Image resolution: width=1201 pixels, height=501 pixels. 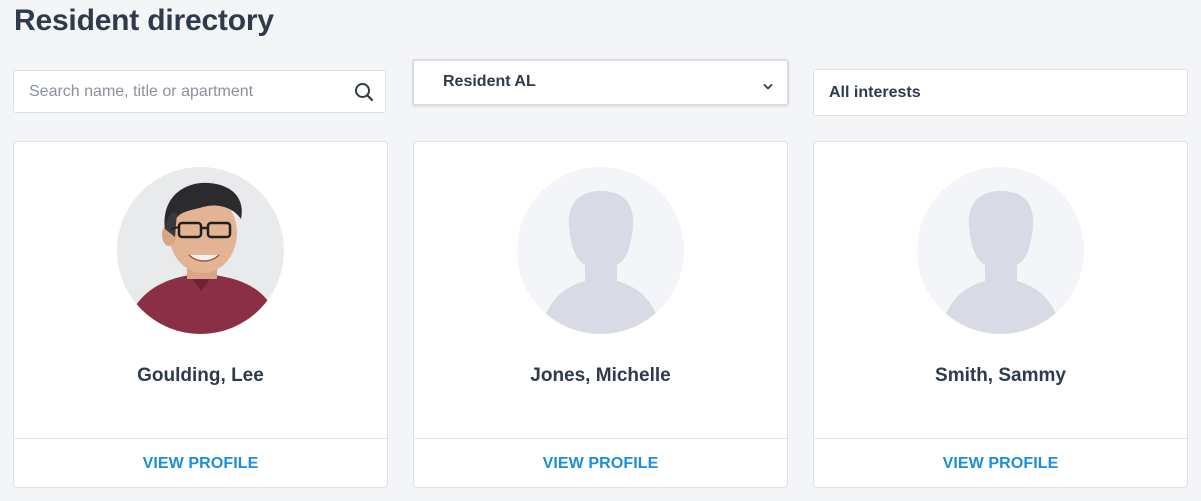 I want to click on chevron-down-icon, so click(x=768, y=84).